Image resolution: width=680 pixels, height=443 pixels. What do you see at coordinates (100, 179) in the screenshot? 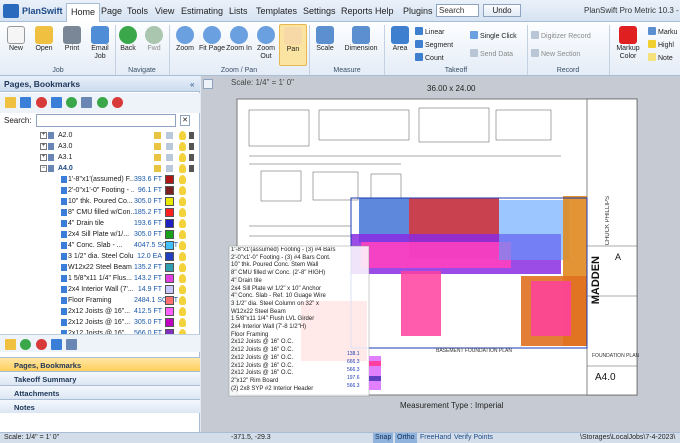
I see `takeoff-item-row: 1'-8"x1'(assumed) F... 393.6 FT` at bounding box center [100, 179].